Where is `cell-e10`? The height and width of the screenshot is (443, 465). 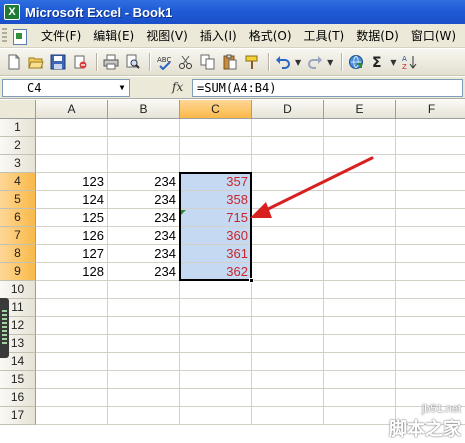 cell-e10 is located at coordinates (360, 290).